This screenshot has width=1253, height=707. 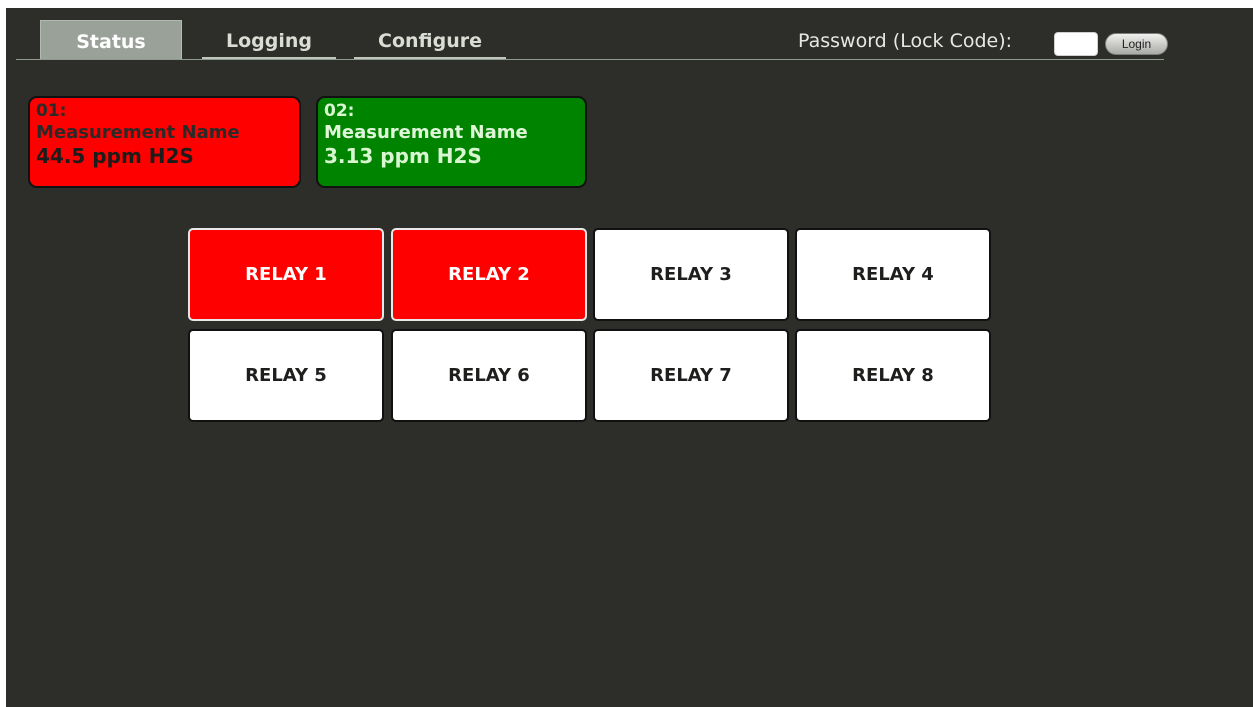 What do you see at coordinates (339, 111) in the screenshot?
I see `measurement-id: 02:` at bounding box center [339, 111].